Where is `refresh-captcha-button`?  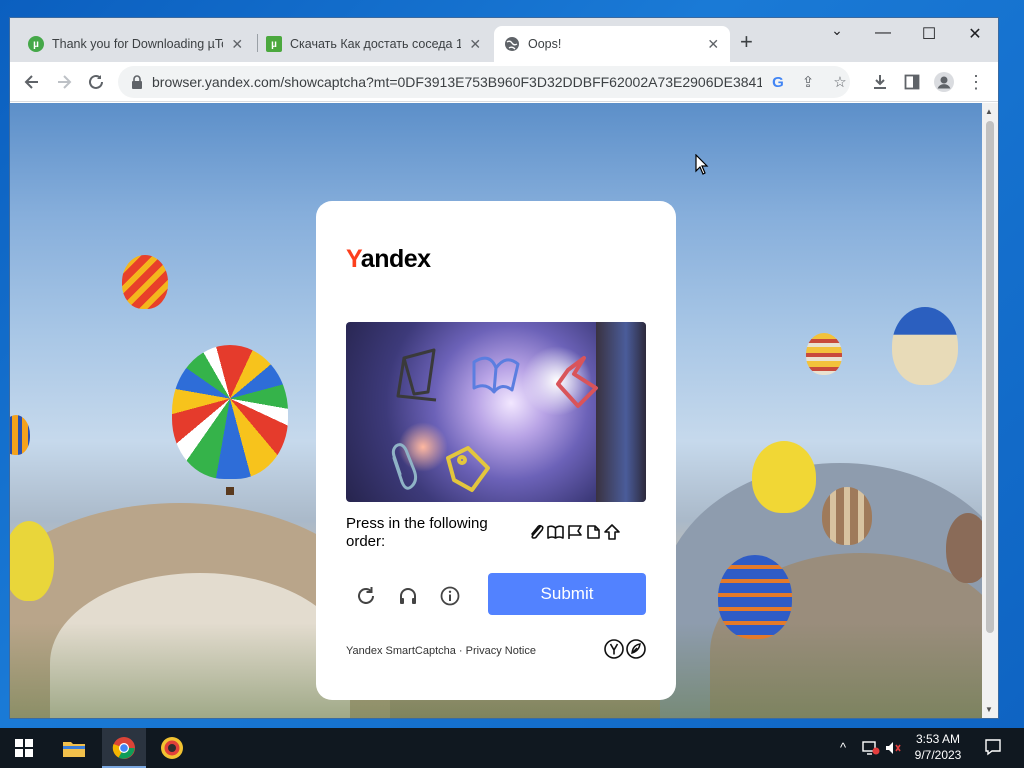 refresh-captcha-button is located at coordinates (366, 596).